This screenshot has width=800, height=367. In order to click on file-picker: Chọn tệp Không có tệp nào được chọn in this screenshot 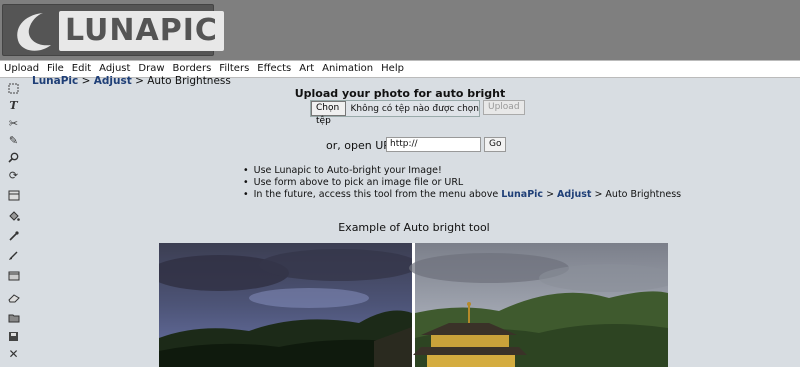, I will do `click(395, 113)`.